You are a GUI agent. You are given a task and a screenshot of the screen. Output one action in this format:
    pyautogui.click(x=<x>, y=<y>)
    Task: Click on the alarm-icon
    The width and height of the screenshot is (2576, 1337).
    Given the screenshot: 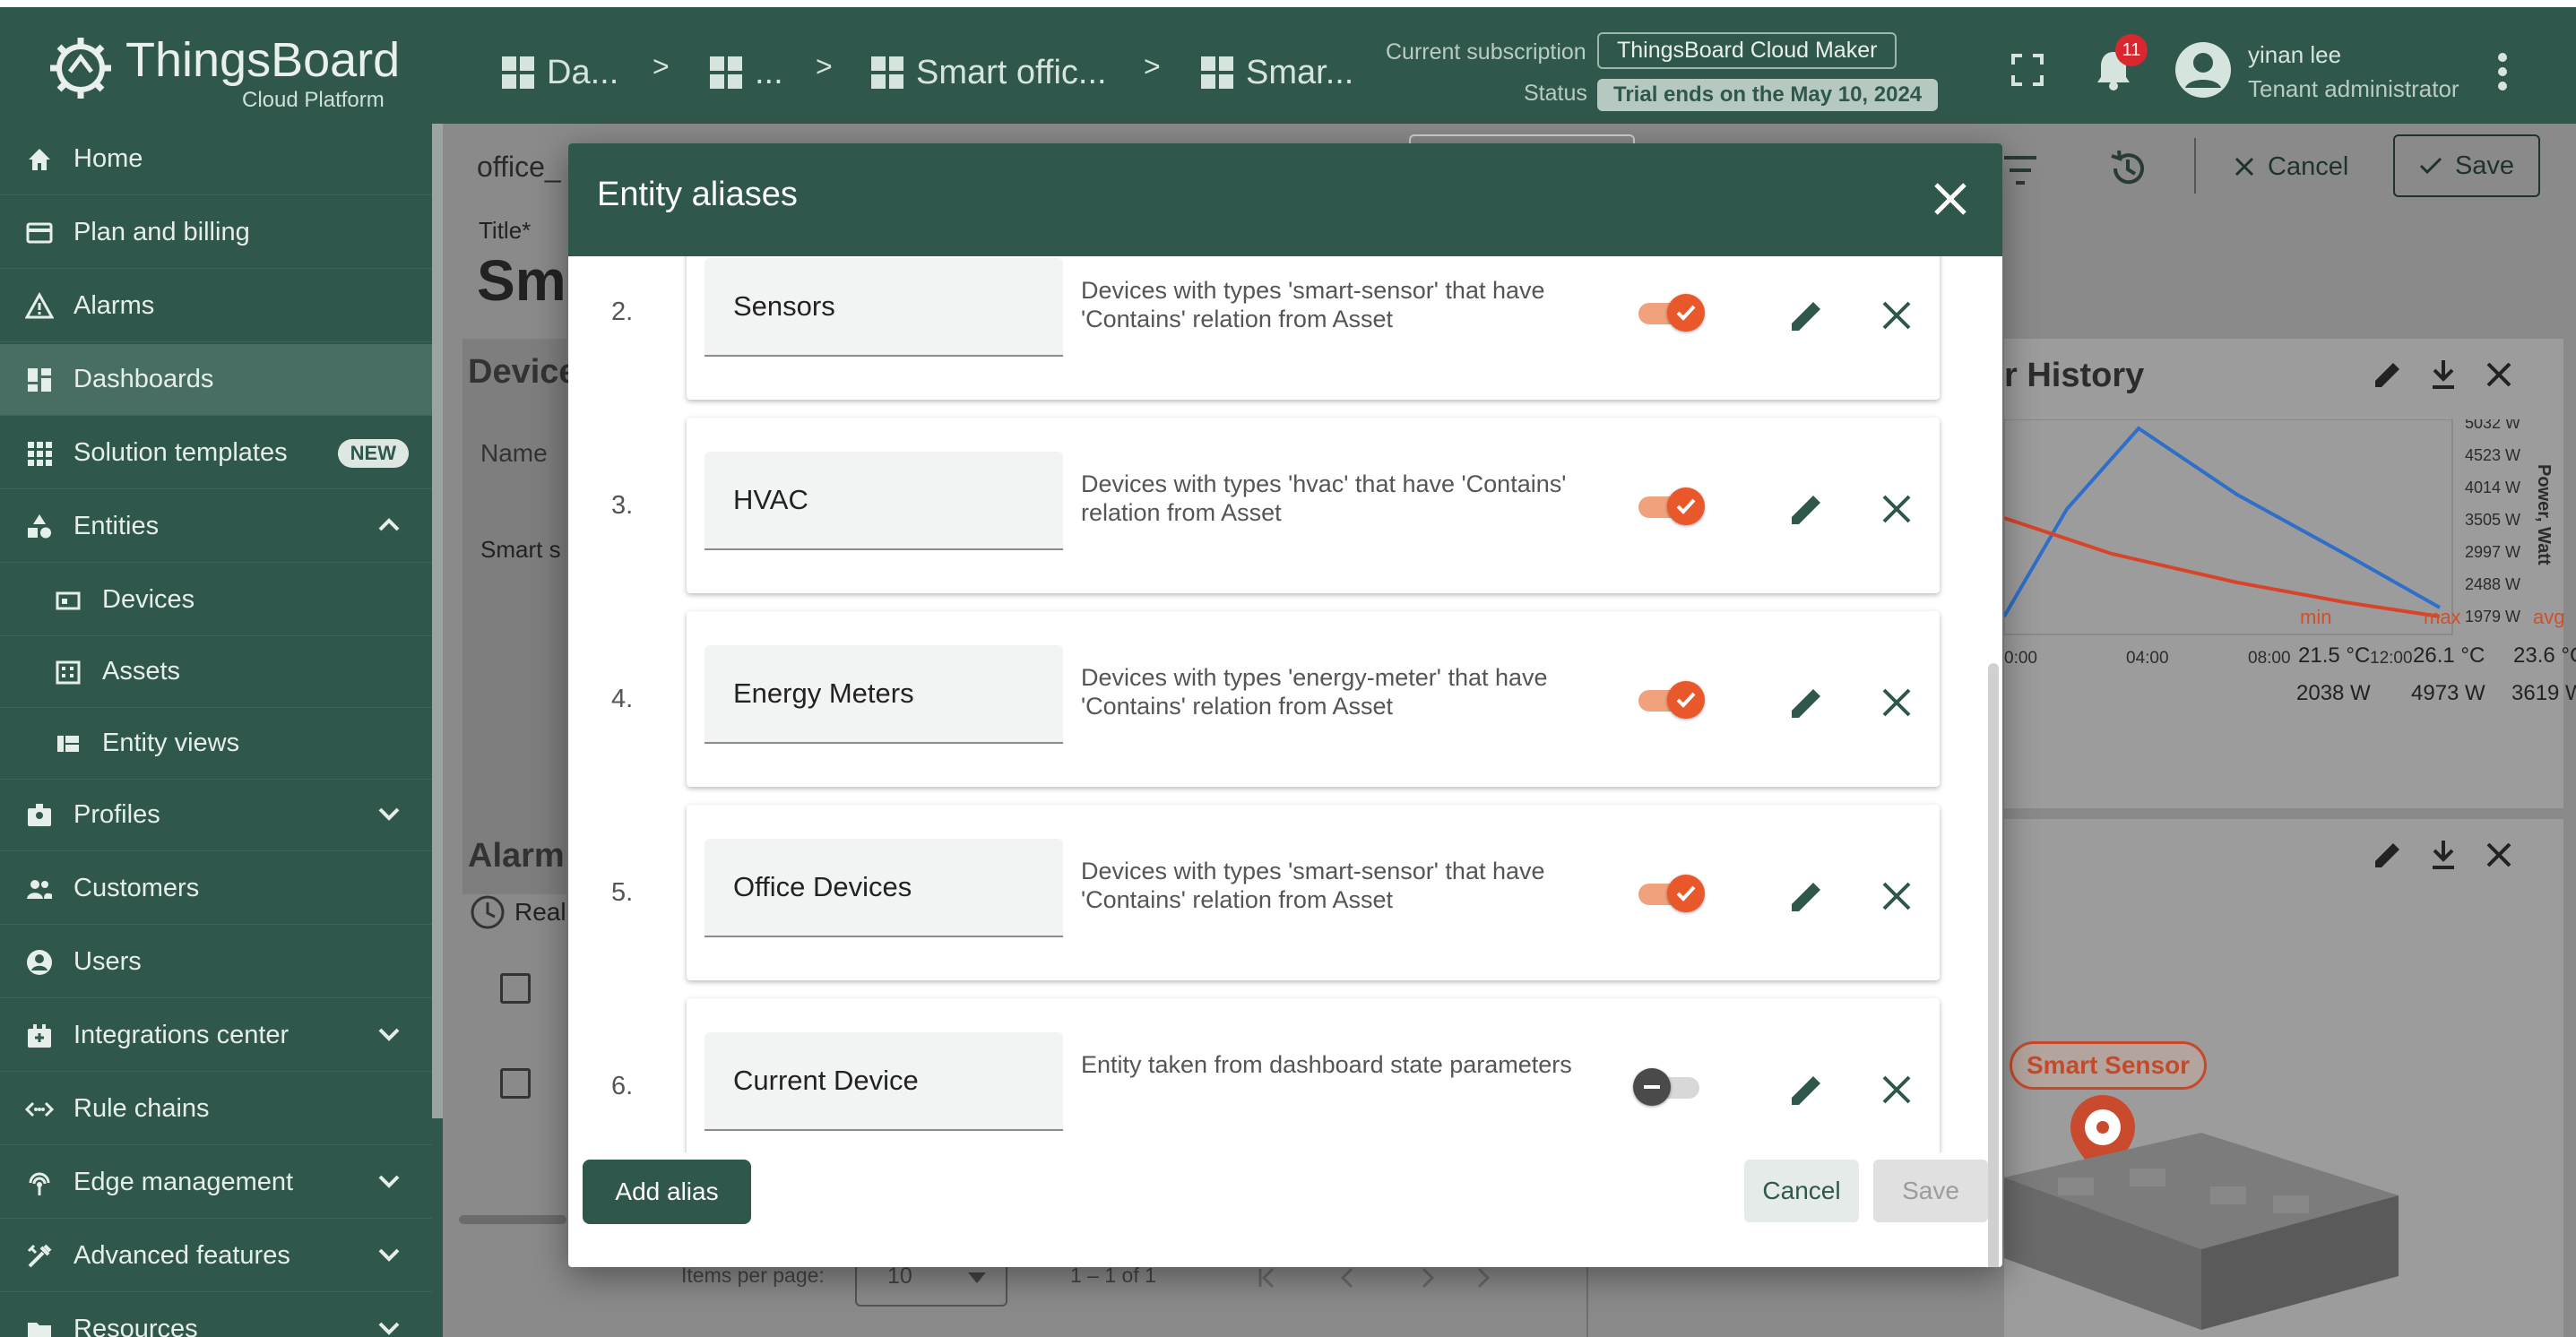 What is the action you would take?
    pyautogui.click(x=39, y=306)
    